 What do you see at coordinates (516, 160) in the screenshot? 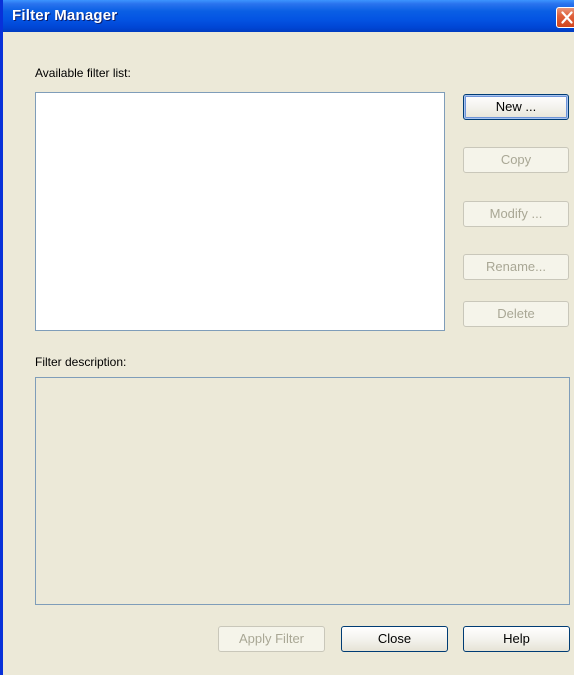
I see `copy-filter-button: Copy` at bounding box center [516, 160].